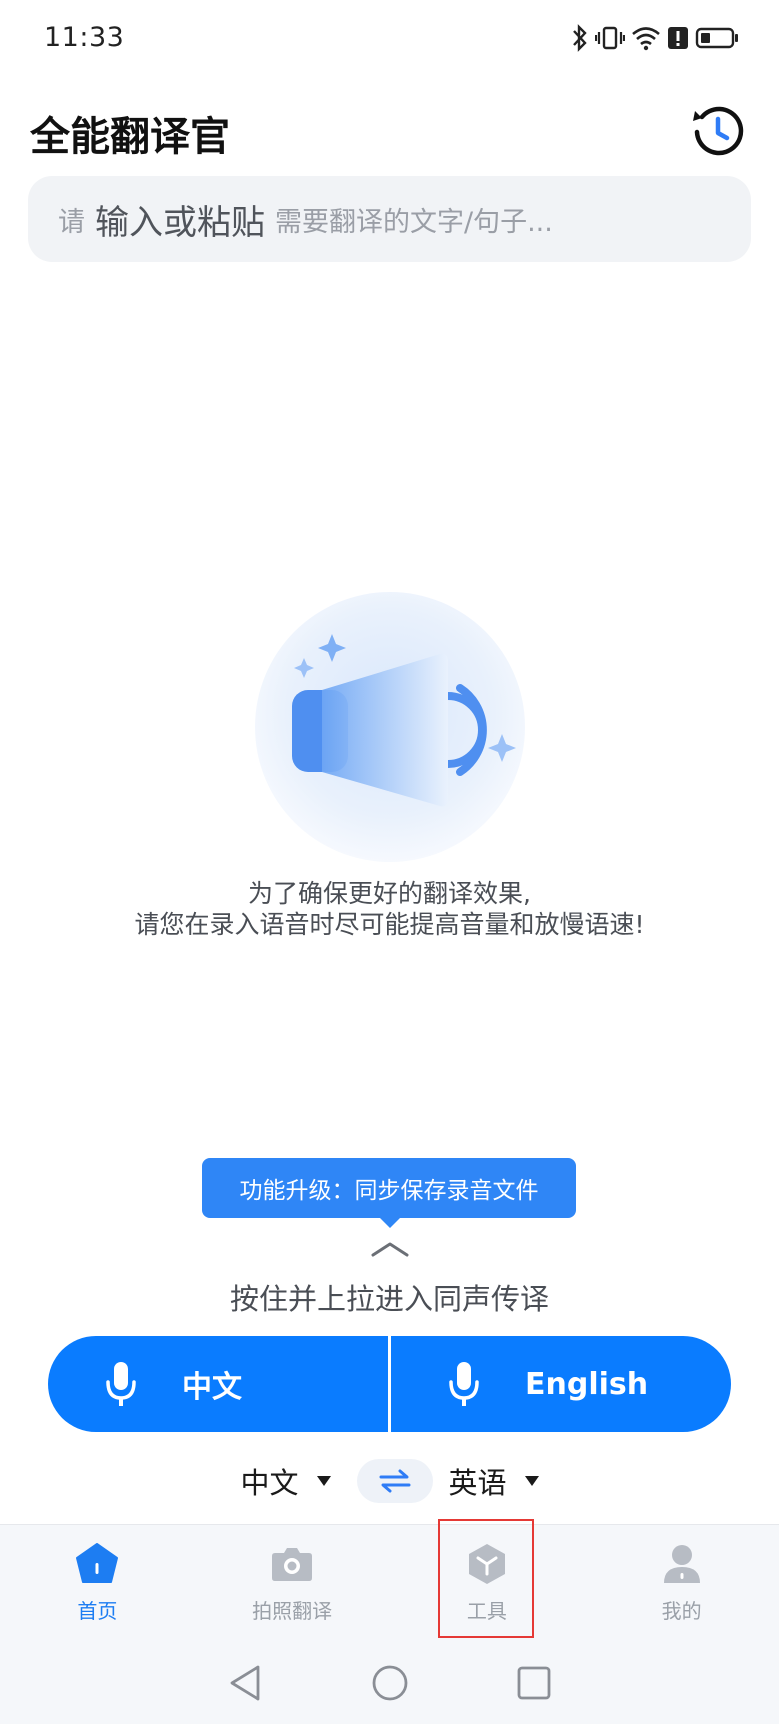 The width and height of the screenshot is (779, 1724). Describe the element at coordinates (246, 1683) in the screenshot. I see `back-icon` at that location.